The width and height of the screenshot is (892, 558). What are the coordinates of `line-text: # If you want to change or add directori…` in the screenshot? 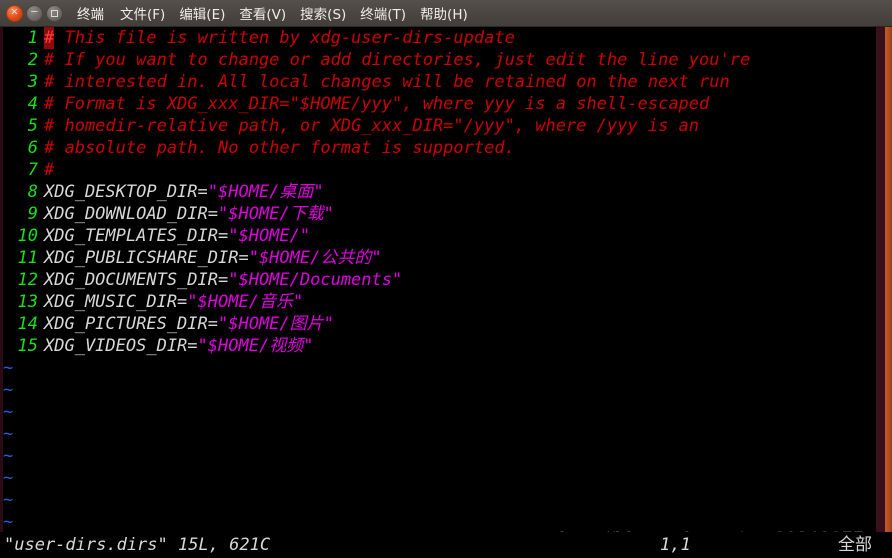 It's located at (394, 60).